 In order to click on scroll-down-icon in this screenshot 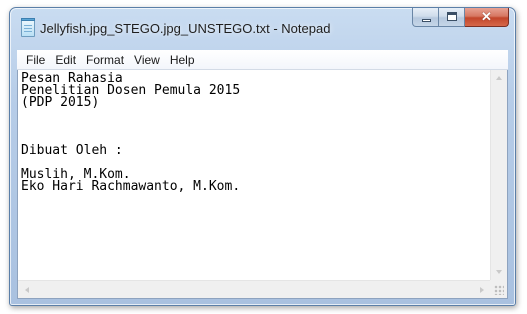, I will do `click(499, 272)`.